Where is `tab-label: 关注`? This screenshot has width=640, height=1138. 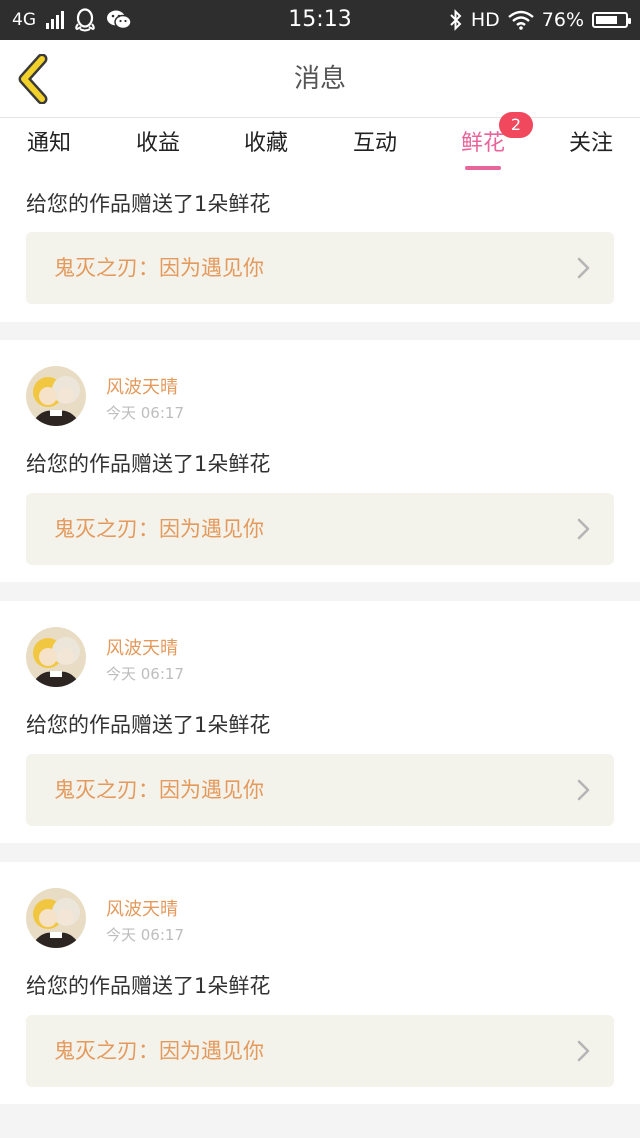
tab-label: 关注 is located at coordinates (590, 143).